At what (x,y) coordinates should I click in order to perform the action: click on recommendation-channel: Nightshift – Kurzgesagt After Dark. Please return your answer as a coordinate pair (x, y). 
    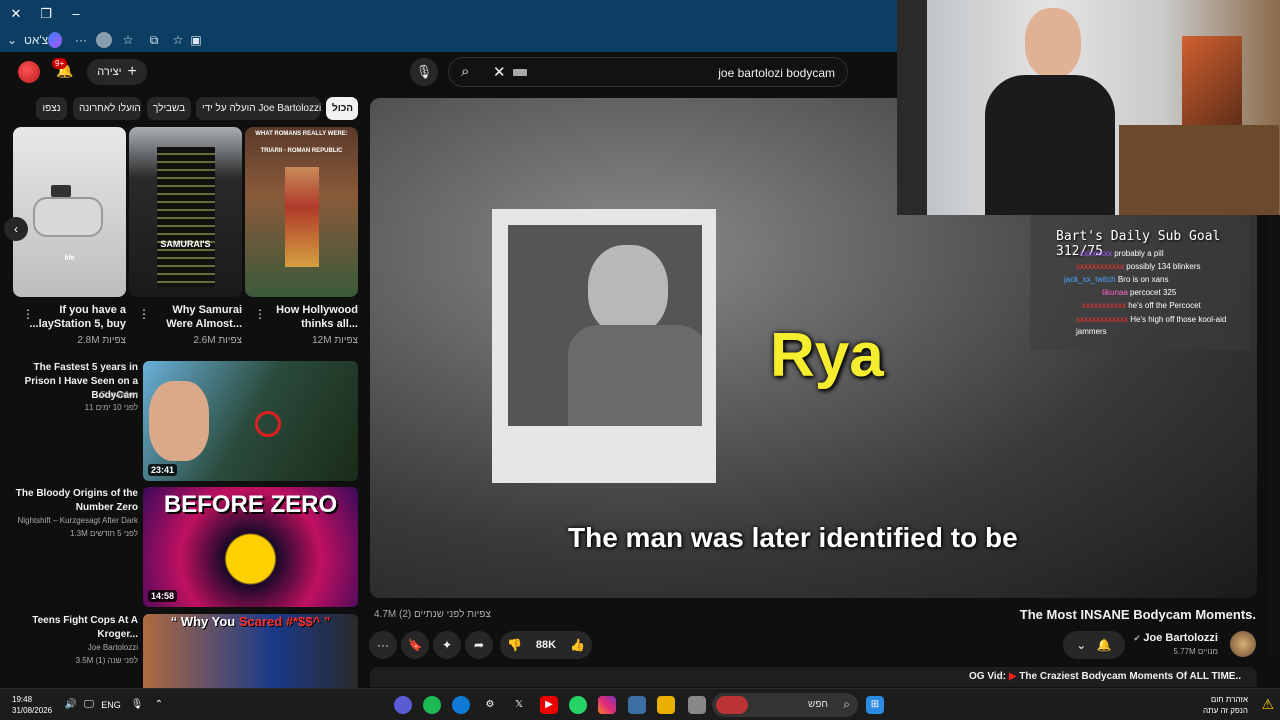
    Looking at the image, I should click on (74, 520).